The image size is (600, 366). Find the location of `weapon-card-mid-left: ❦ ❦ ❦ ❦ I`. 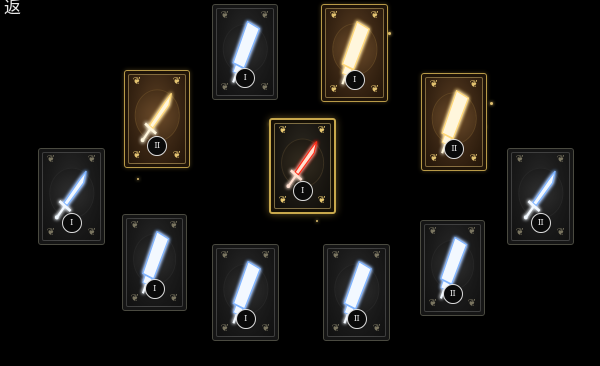

weapon-card-mid-left: ❦ ❦ ❦ ❦ I is located at coordinates (71, 196).